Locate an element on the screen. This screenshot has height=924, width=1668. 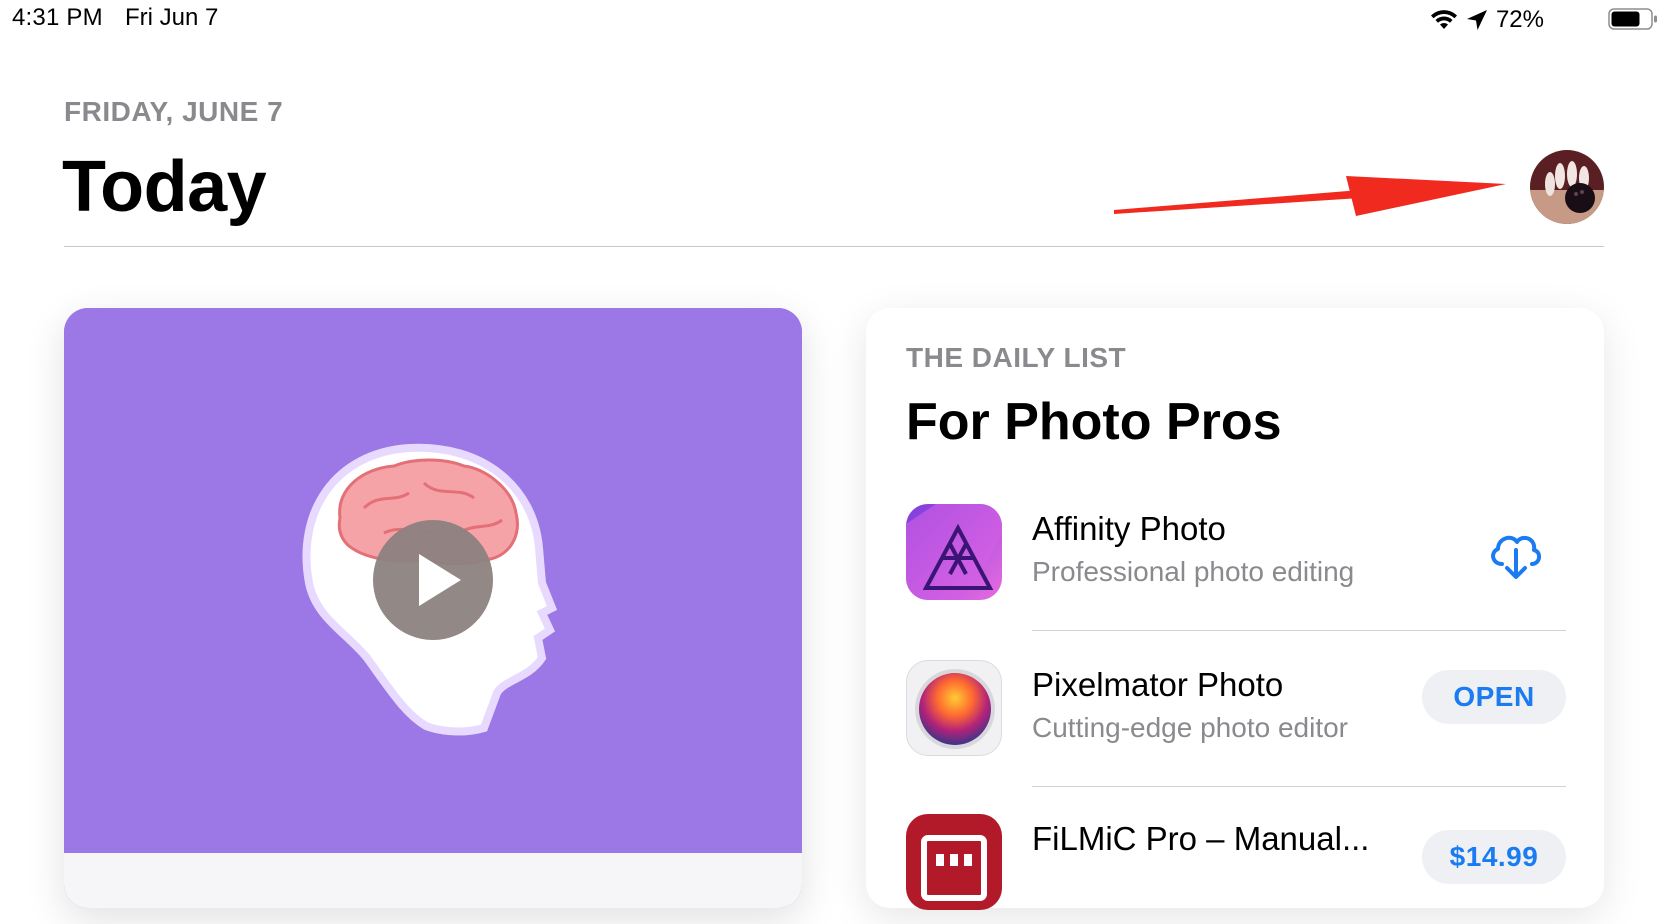
status-bar: 4:31 PM Fri Jun 7 72% is located at coordinates (834, 20).